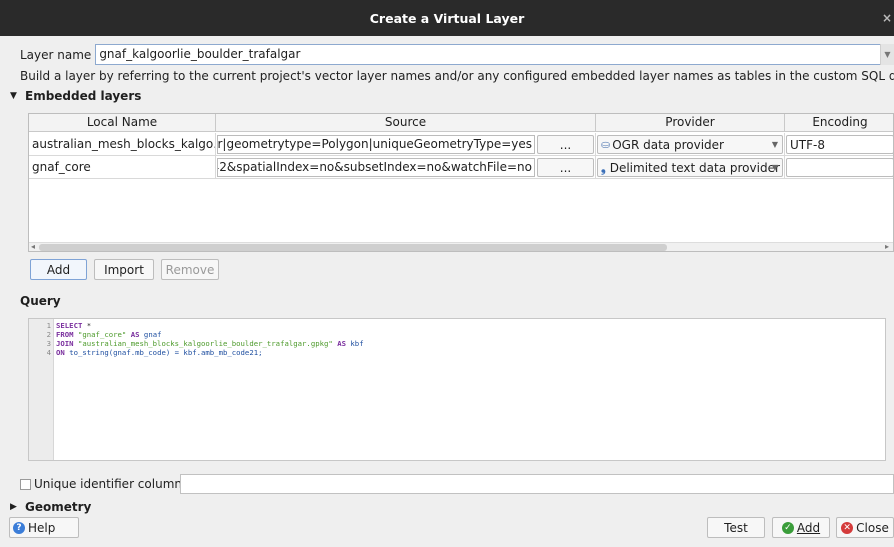 This screenshot has width=894, height=547. What do you see at coordinates (694, 167) in the screenshot?
I see `provider-value: Delimited text data provider` at bounding box center [694, 167].